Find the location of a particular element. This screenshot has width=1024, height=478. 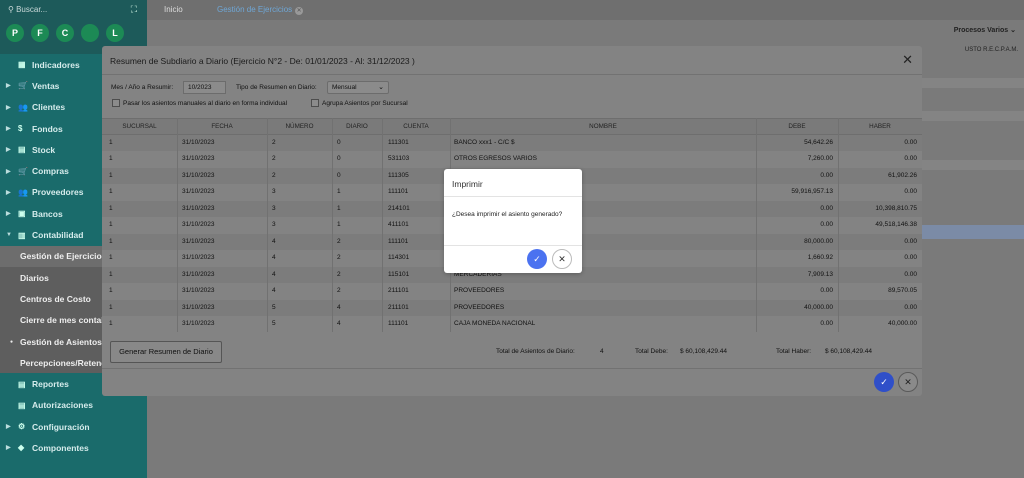

menu-icon: ▦ is located at coordinates (22, 65).